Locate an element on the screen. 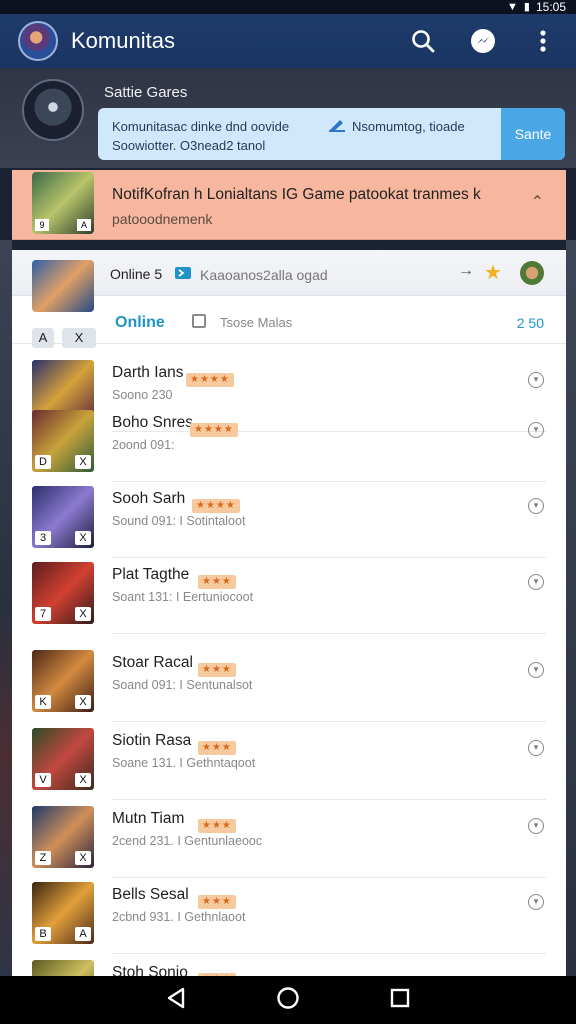  item-name: Mutn Tiam is located at coordinates (148, 818).